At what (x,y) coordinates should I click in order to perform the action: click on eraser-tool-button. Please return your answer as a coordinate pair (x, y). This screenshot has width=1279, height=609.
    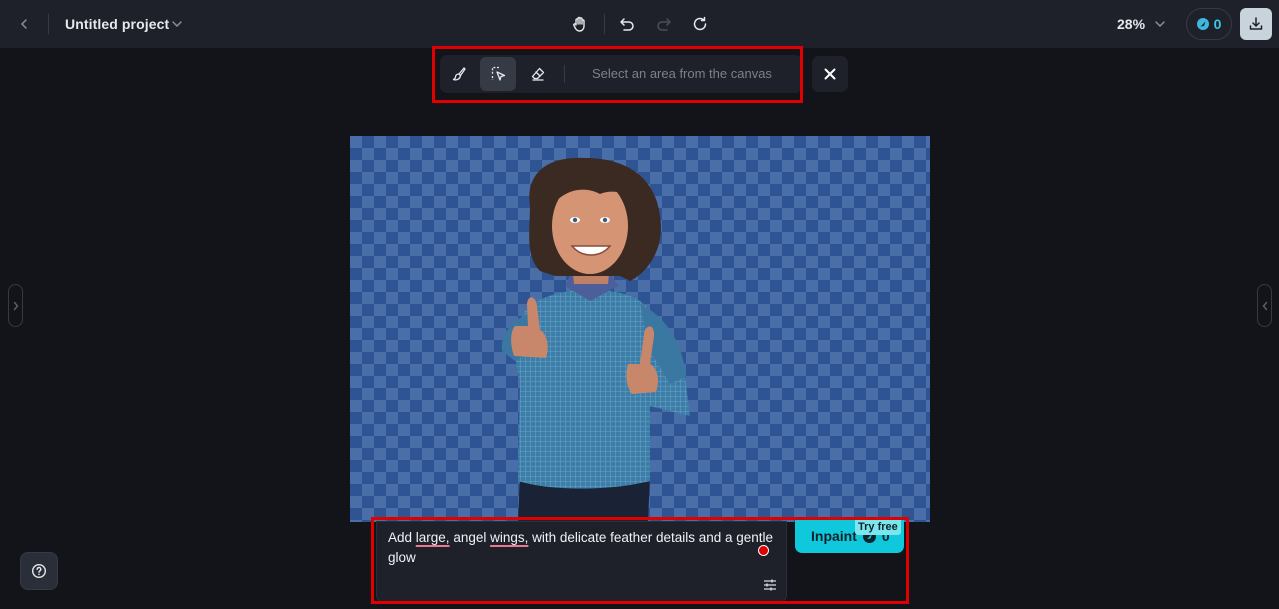
    Looking at the image, I should click on (538, 74).